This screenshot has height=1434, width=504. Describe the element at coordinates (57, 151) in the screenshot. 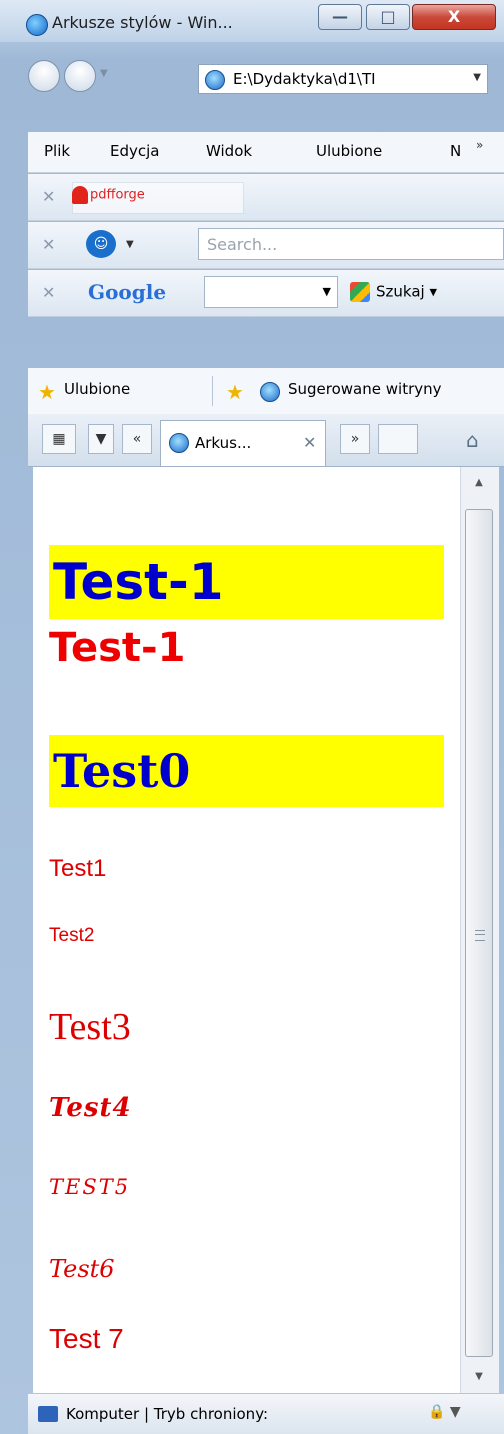

I see `menu-plik: Plik` at that location.